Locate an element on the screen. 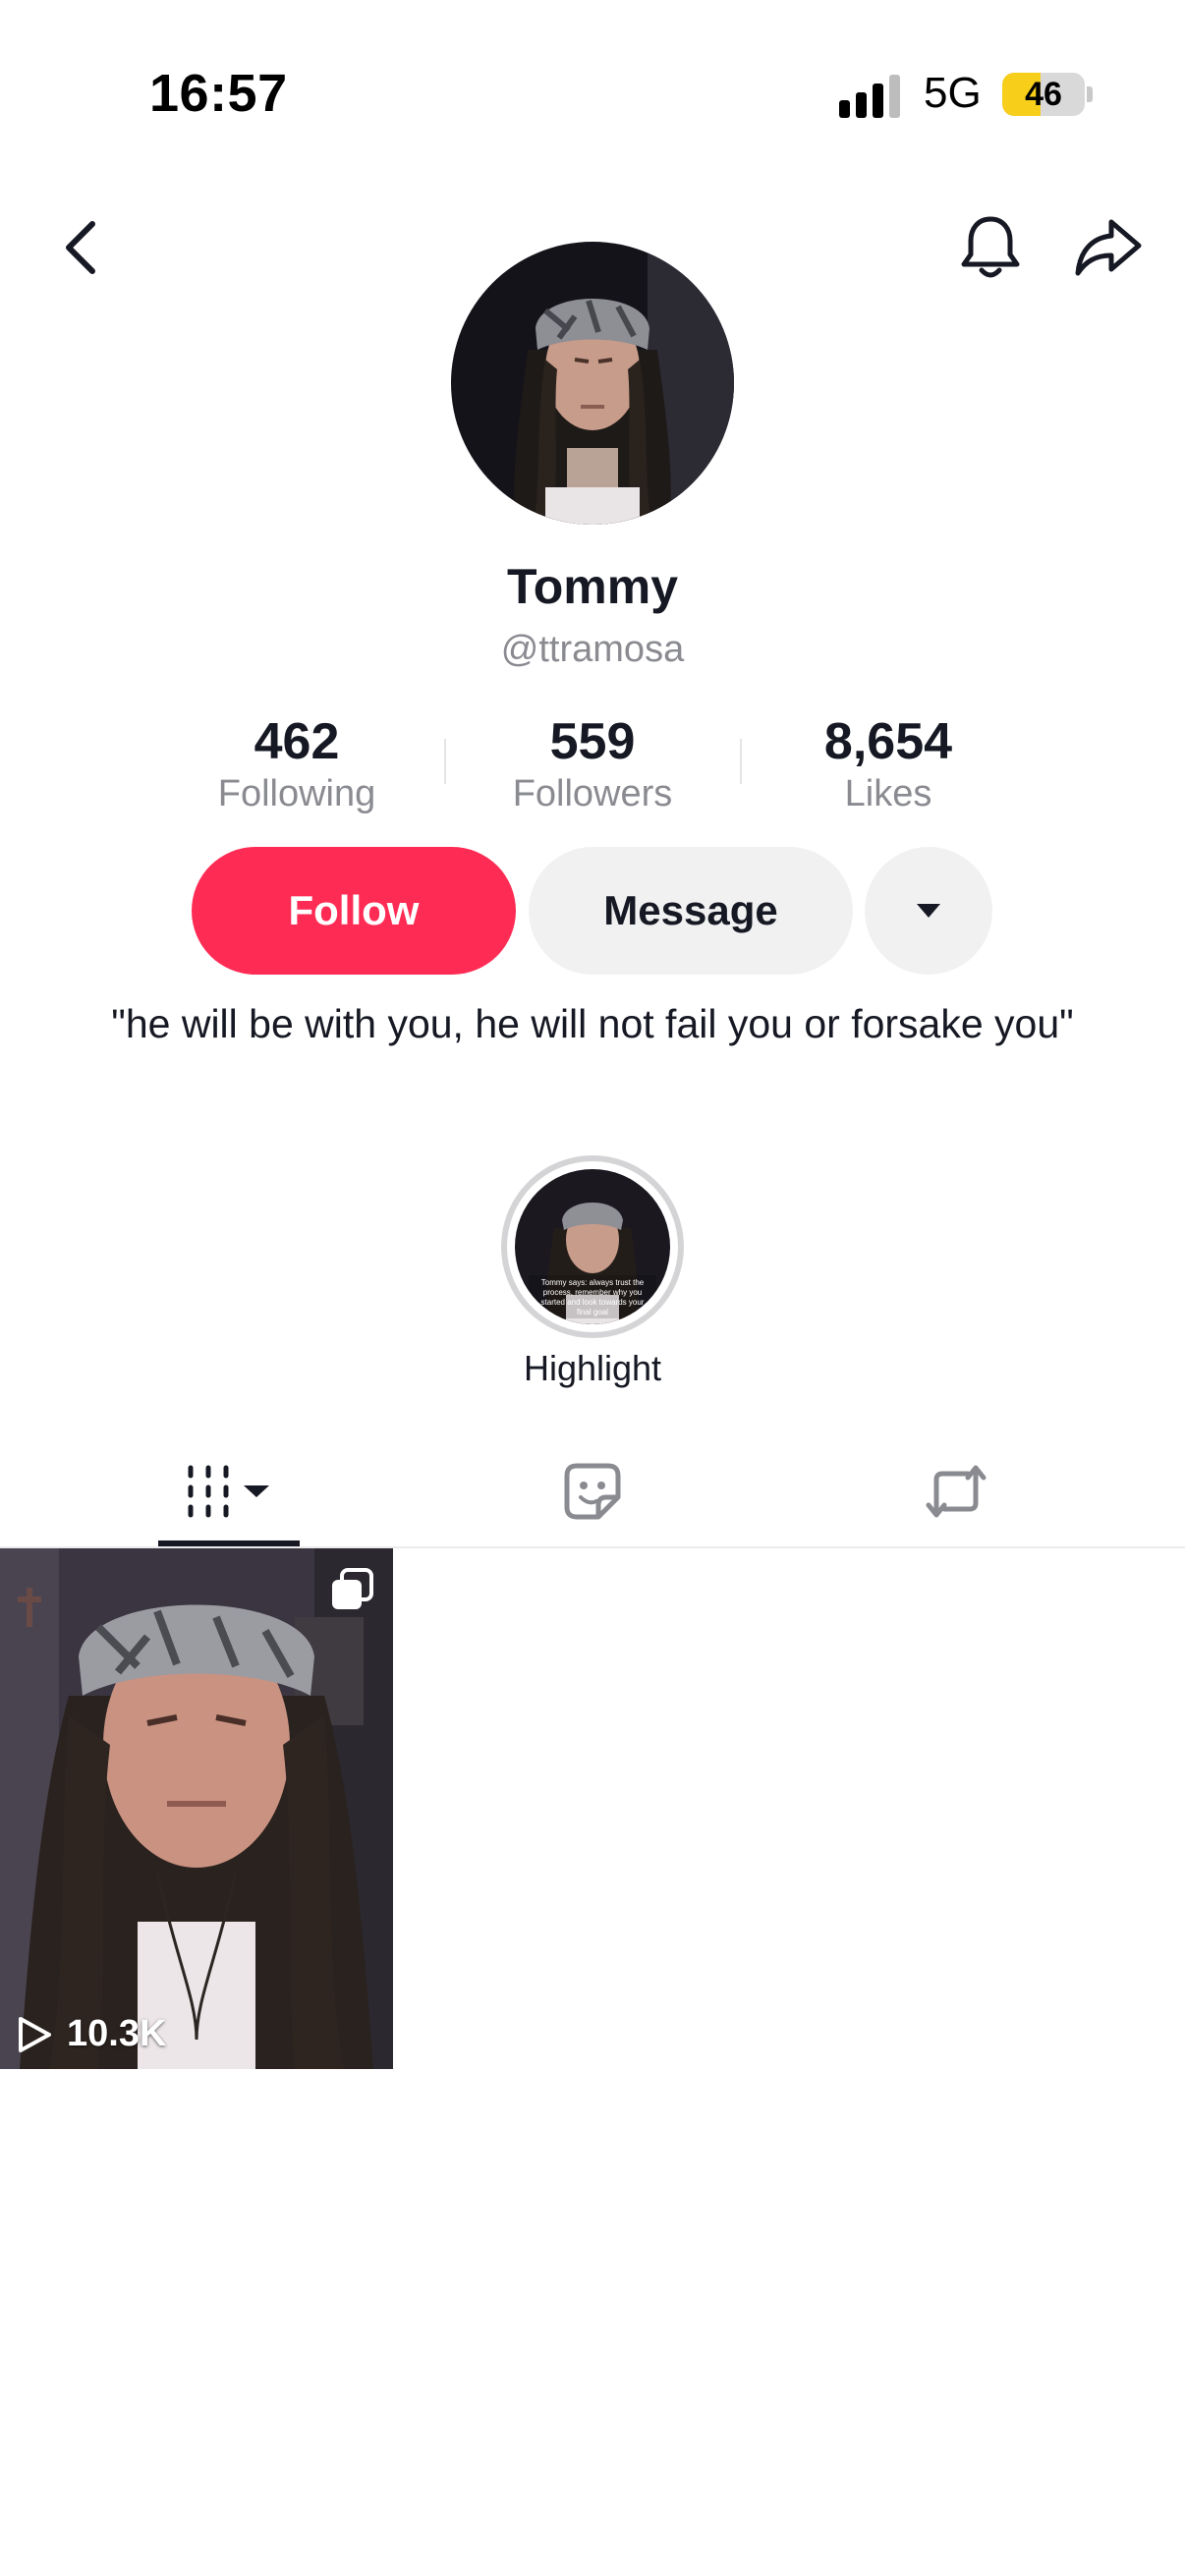 The height and width of the screenshot is (2576, 1185). notifications-button is located at coordinates (991, 247).